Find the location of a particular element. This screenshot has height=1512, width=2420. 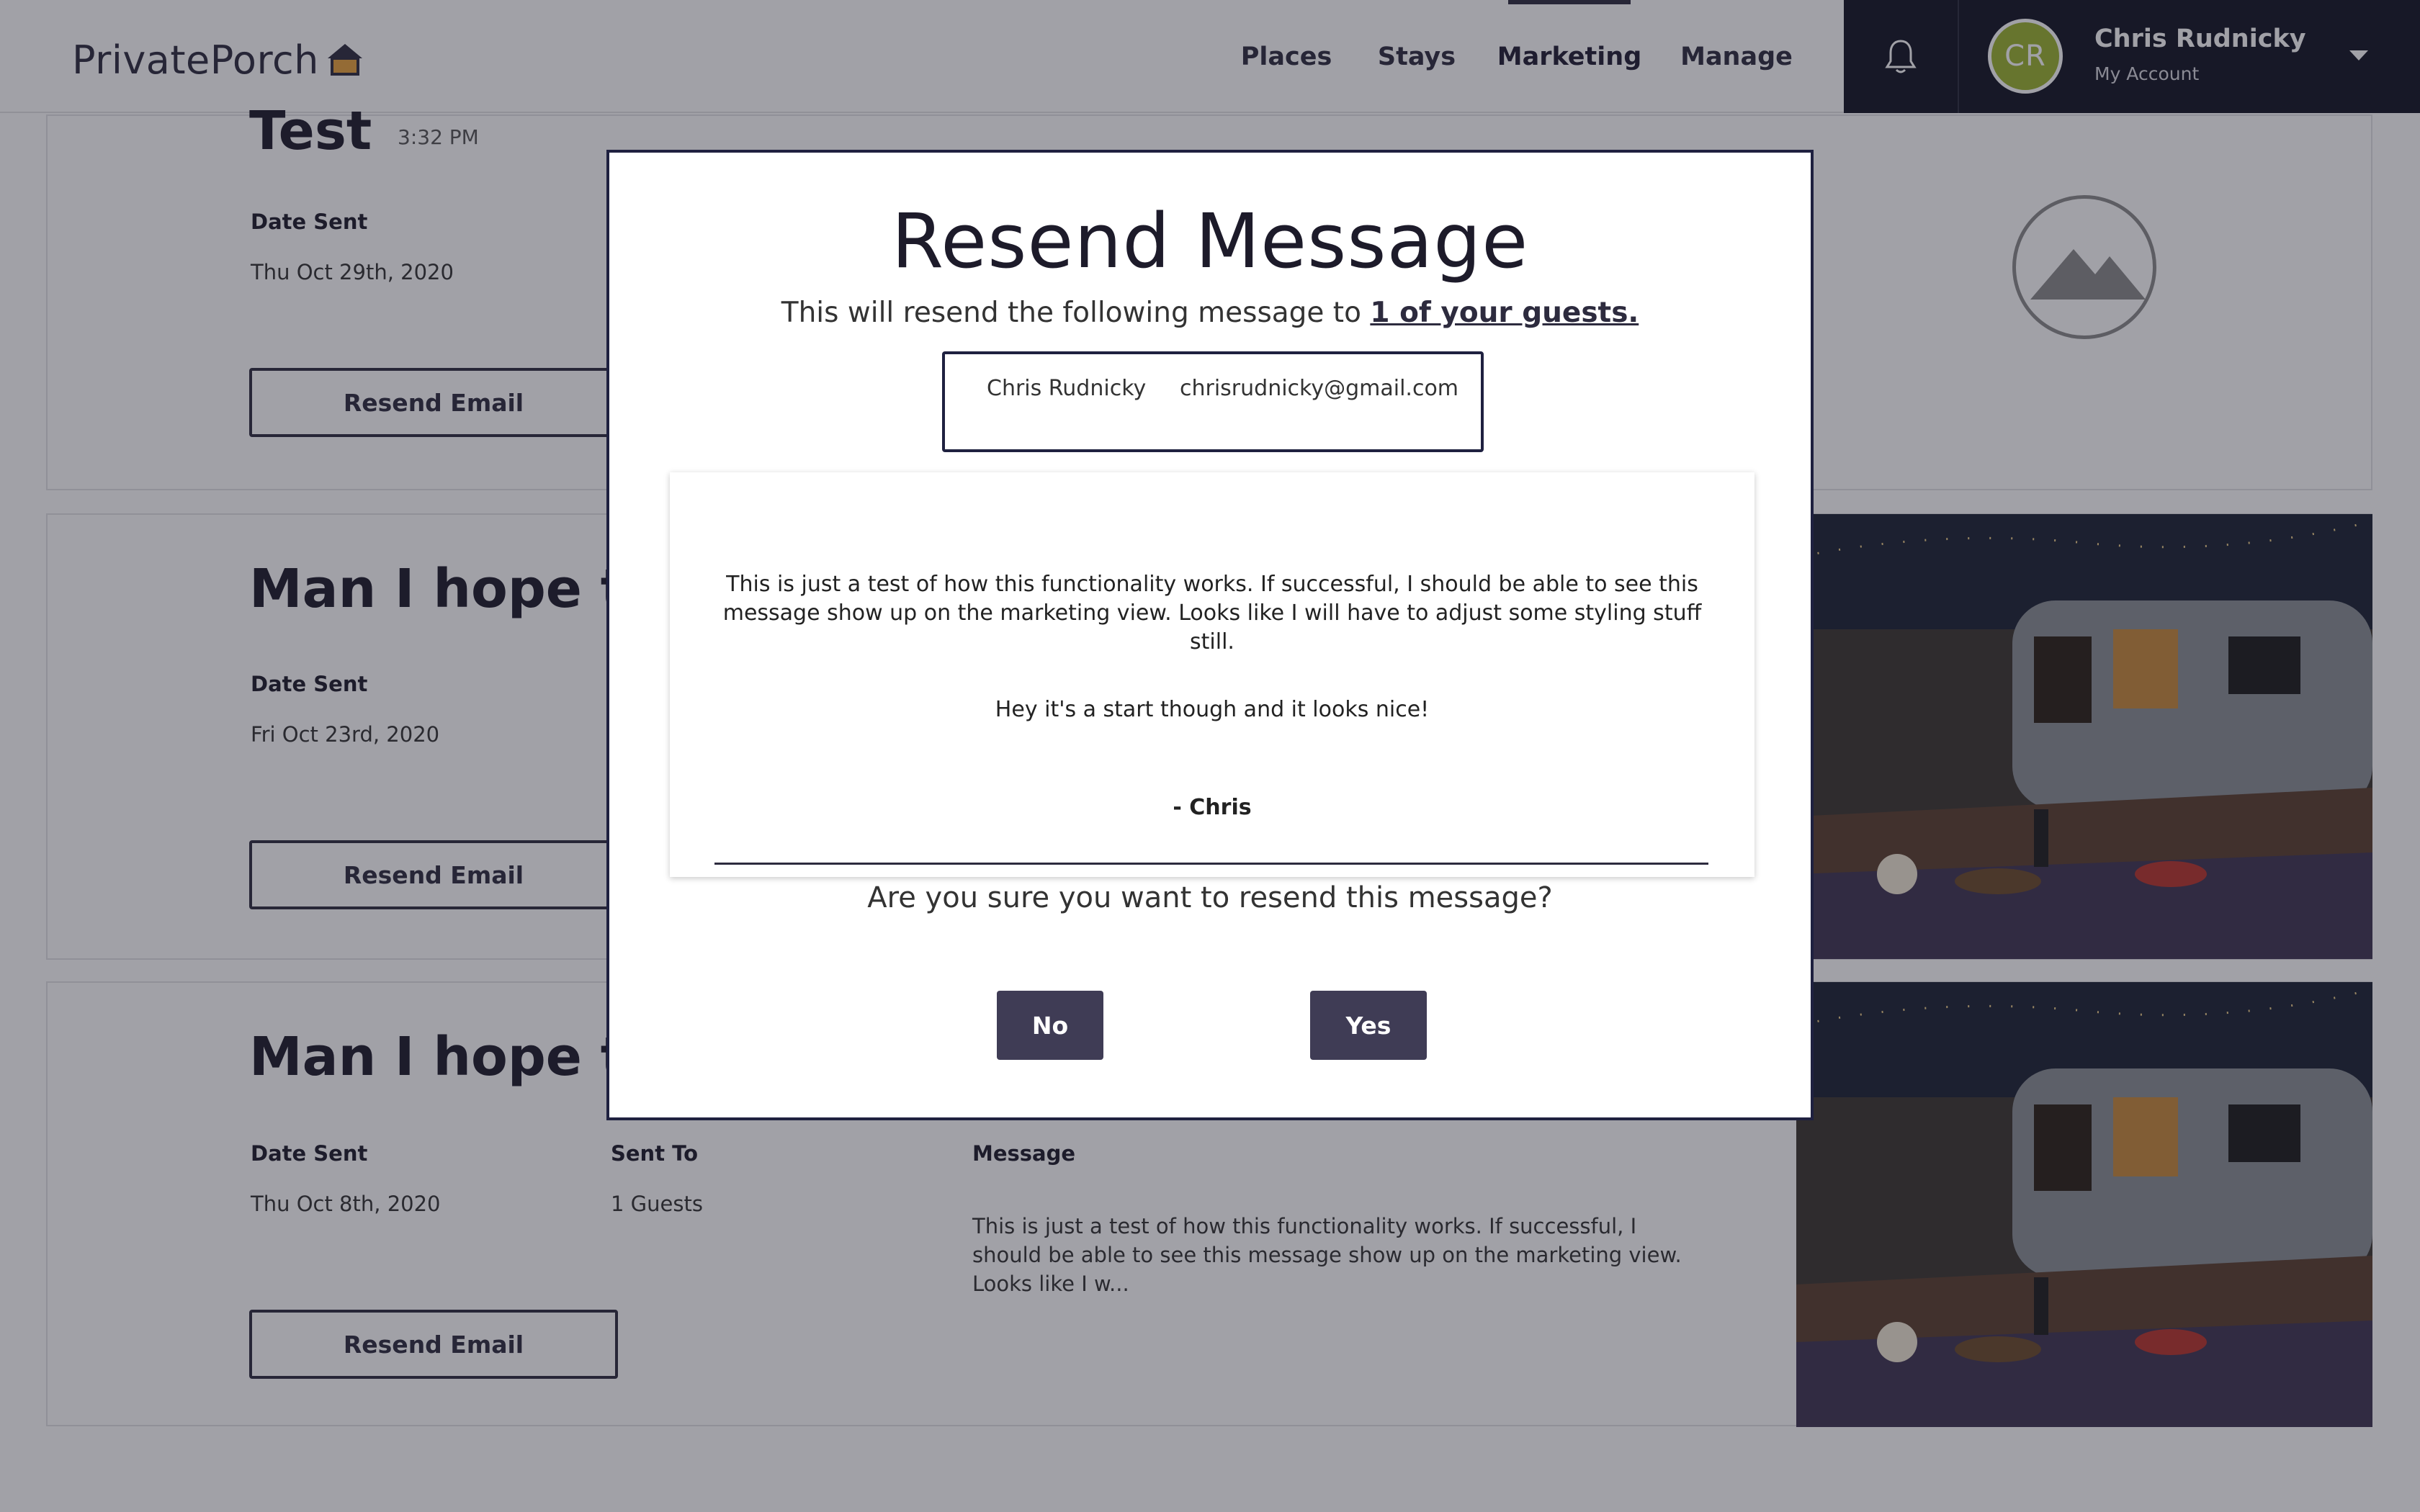

divider is located at coordinates (1211, 864).